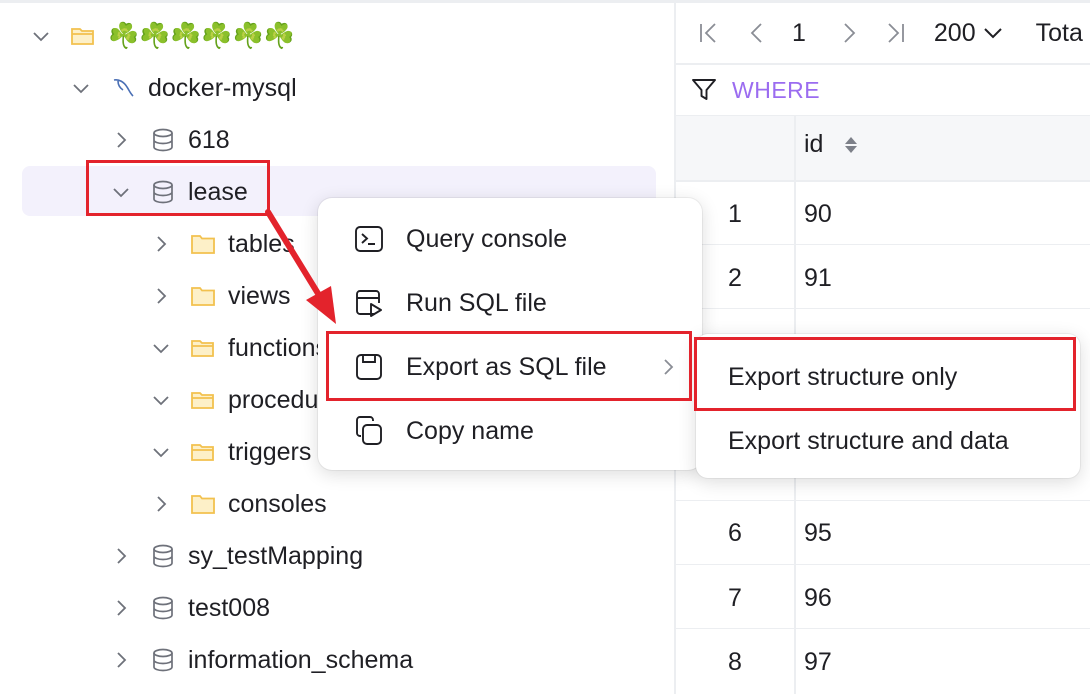 This screenshot has width=1090, height=694. What do you see at coordinates (868, 440) in the screenshot?
I see `submenu-item-label: Export structure and data` at bounding box center [868, 440].